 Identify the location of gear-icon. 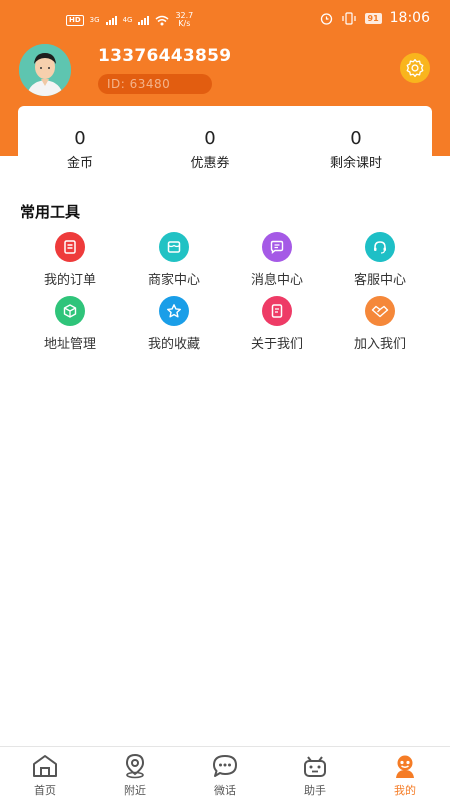
(415, 68).